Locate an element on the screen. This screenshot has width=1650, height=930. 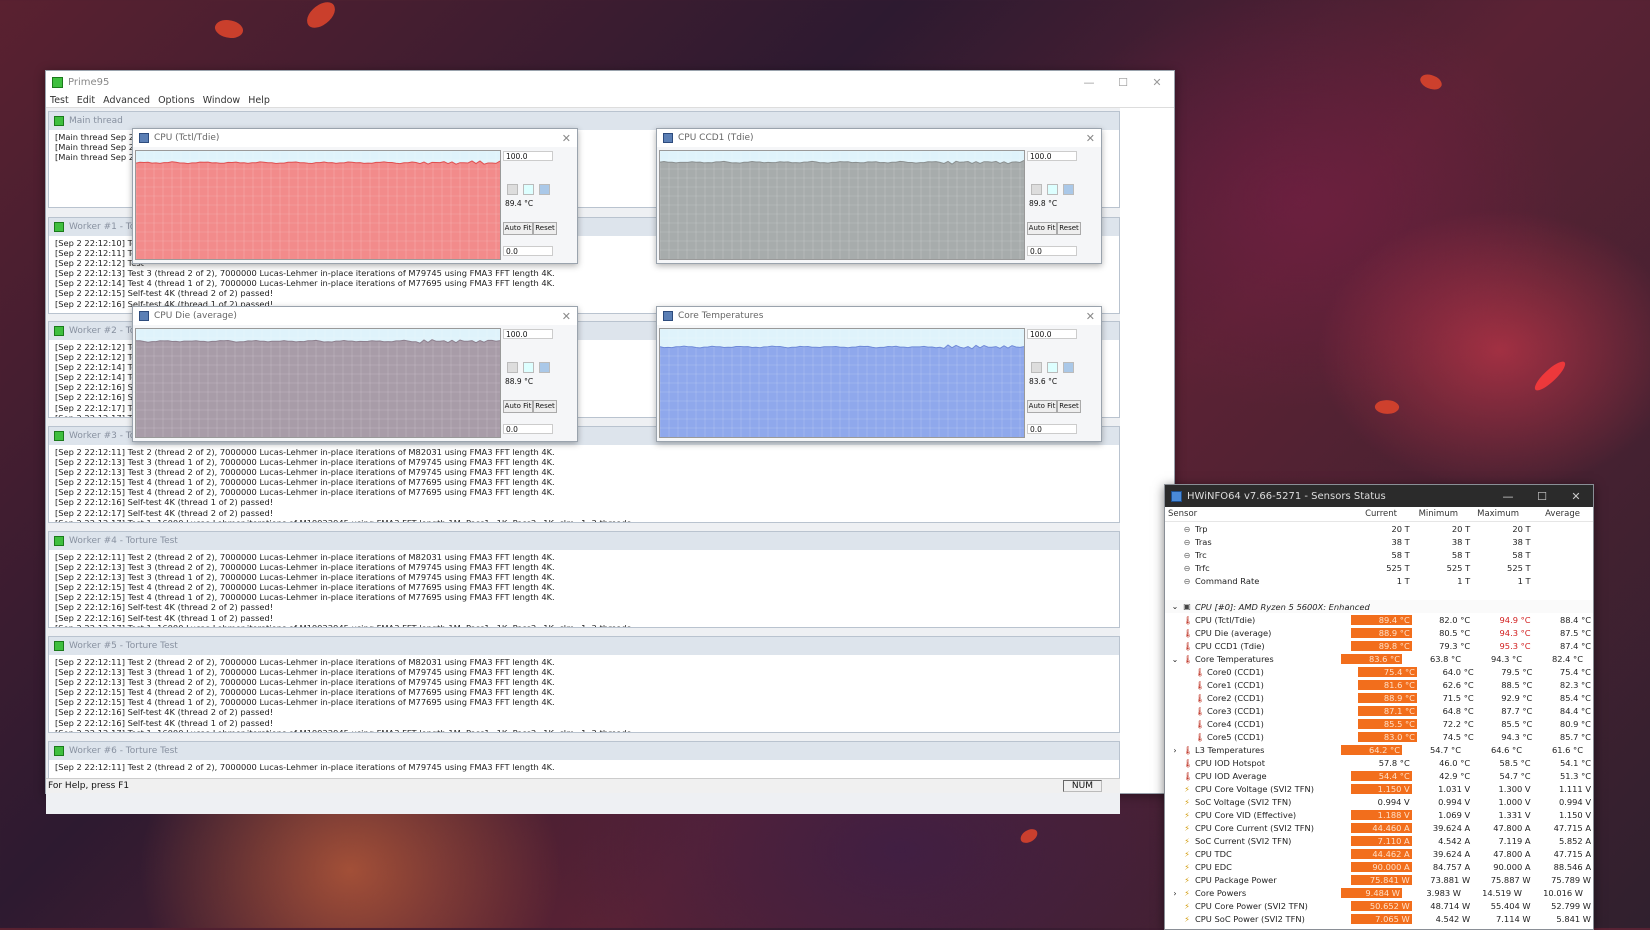
prime95-titlebar: Prime95 — ☐ ✕ is located at coordinates (610, 82).